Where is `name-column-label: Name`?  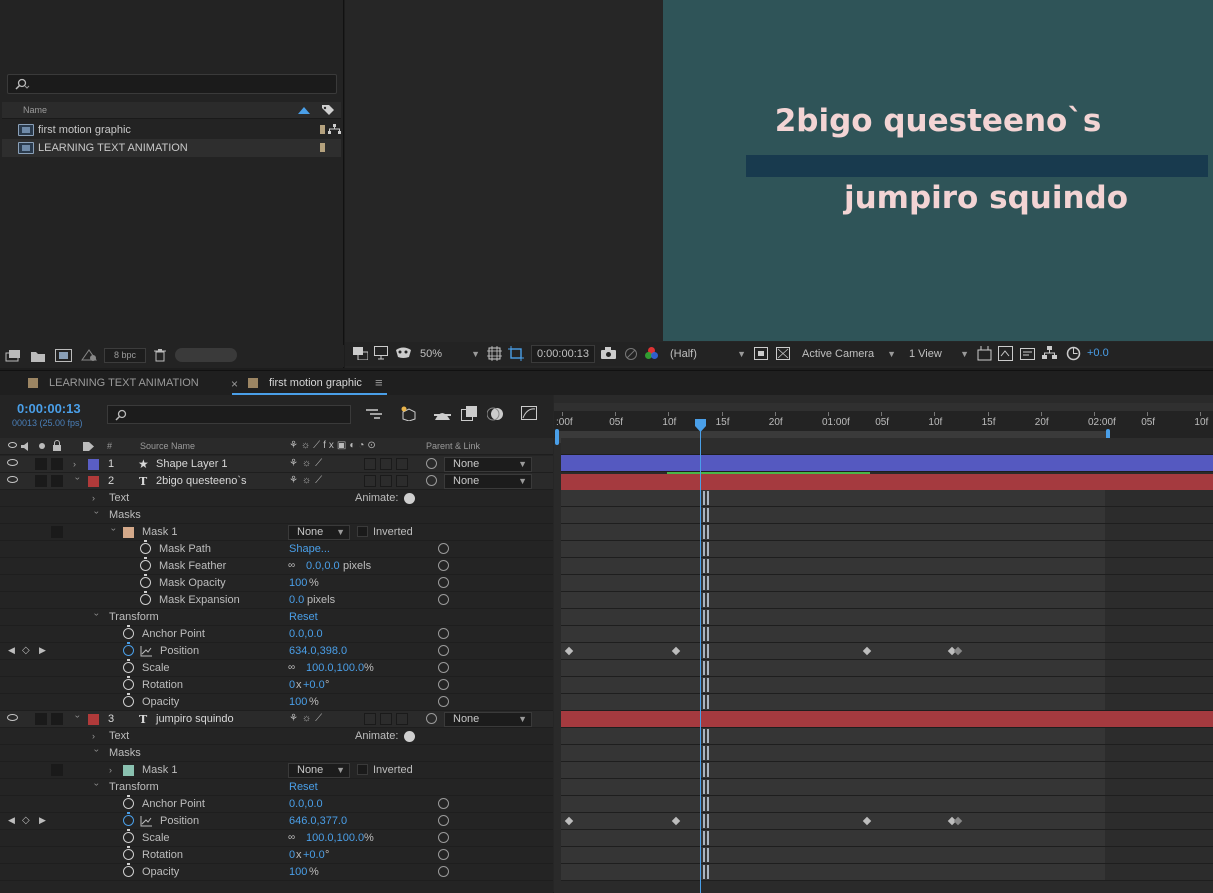 name-column-label: Name is located at coordinates (35, 110).